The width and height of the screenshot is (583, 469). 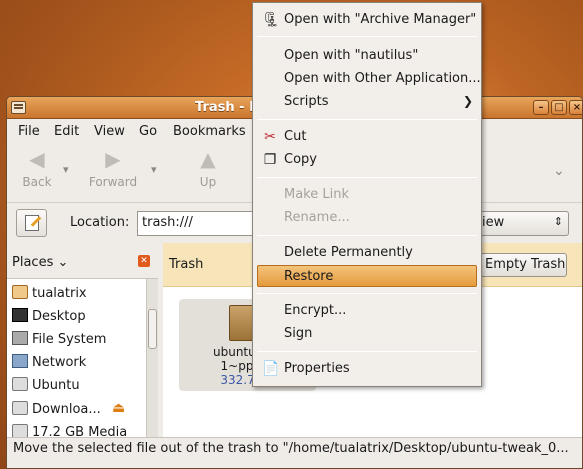 I want to click on back-button: ◀ Back, so click(x=37, y=169).